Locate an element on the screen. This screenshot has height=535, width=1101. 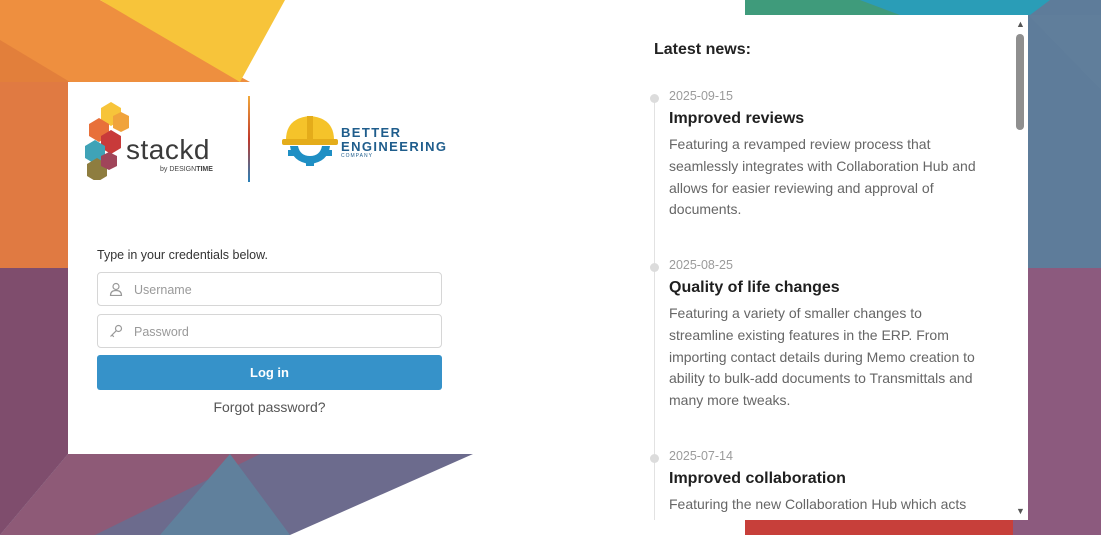
password-input is located at coordinates (284, 332).